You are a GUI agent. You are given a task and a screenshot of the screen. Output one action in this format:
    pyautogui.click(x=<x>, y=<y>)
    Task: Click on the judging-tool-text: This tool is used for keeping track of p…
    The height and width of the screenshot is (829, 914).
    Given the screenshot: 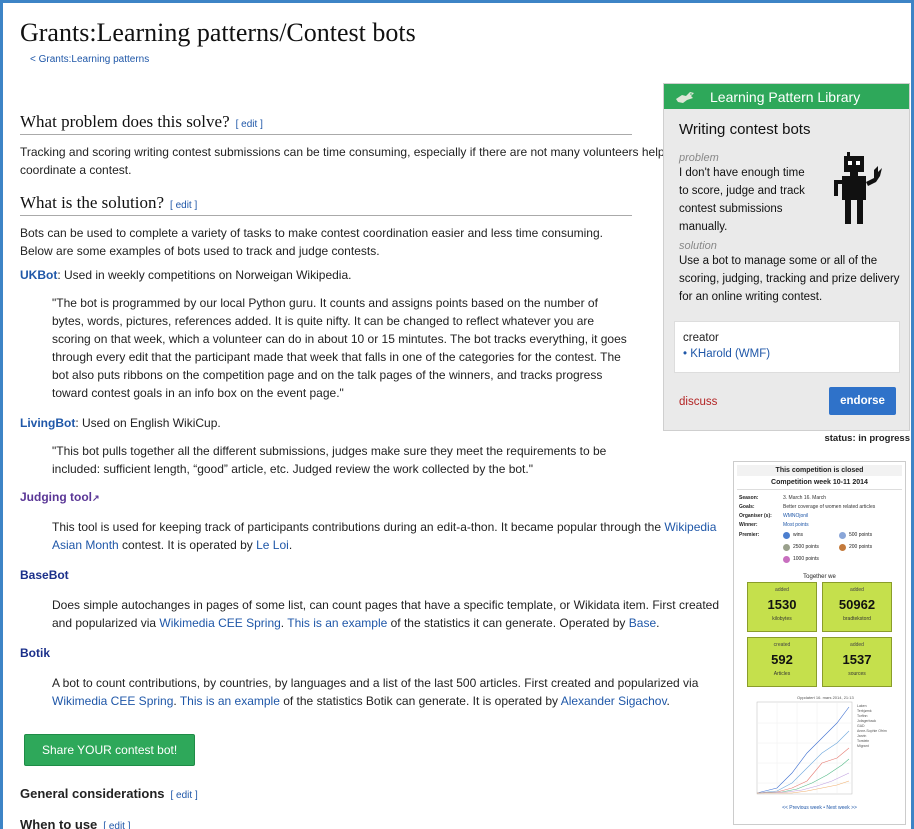 What is the action you would take?
    pyautogui.click(x=392, y=536)
    